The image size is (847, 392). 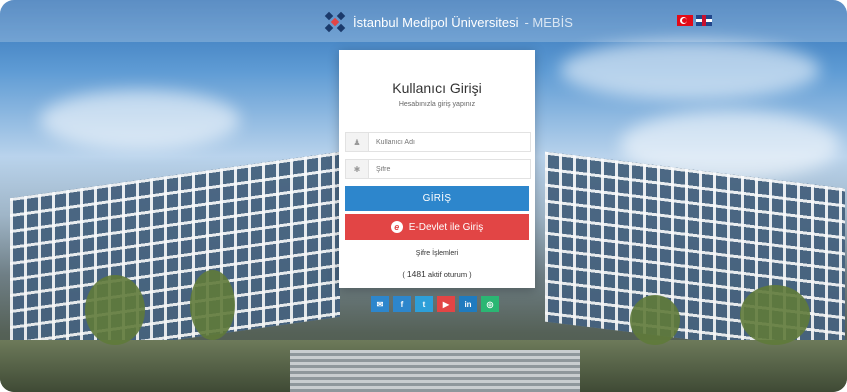 What do you see at coordinates (704, 20) in the screenshot?
I see `en-flag-icon` at bounding box center [704, 20].